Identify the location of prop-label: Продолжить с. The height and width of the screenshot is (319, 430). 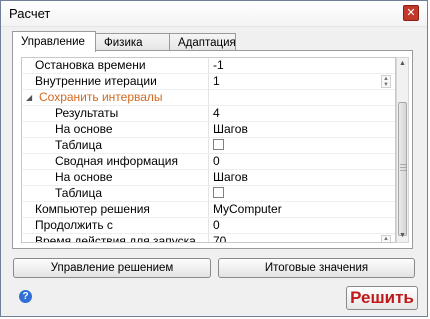
(74, 225).